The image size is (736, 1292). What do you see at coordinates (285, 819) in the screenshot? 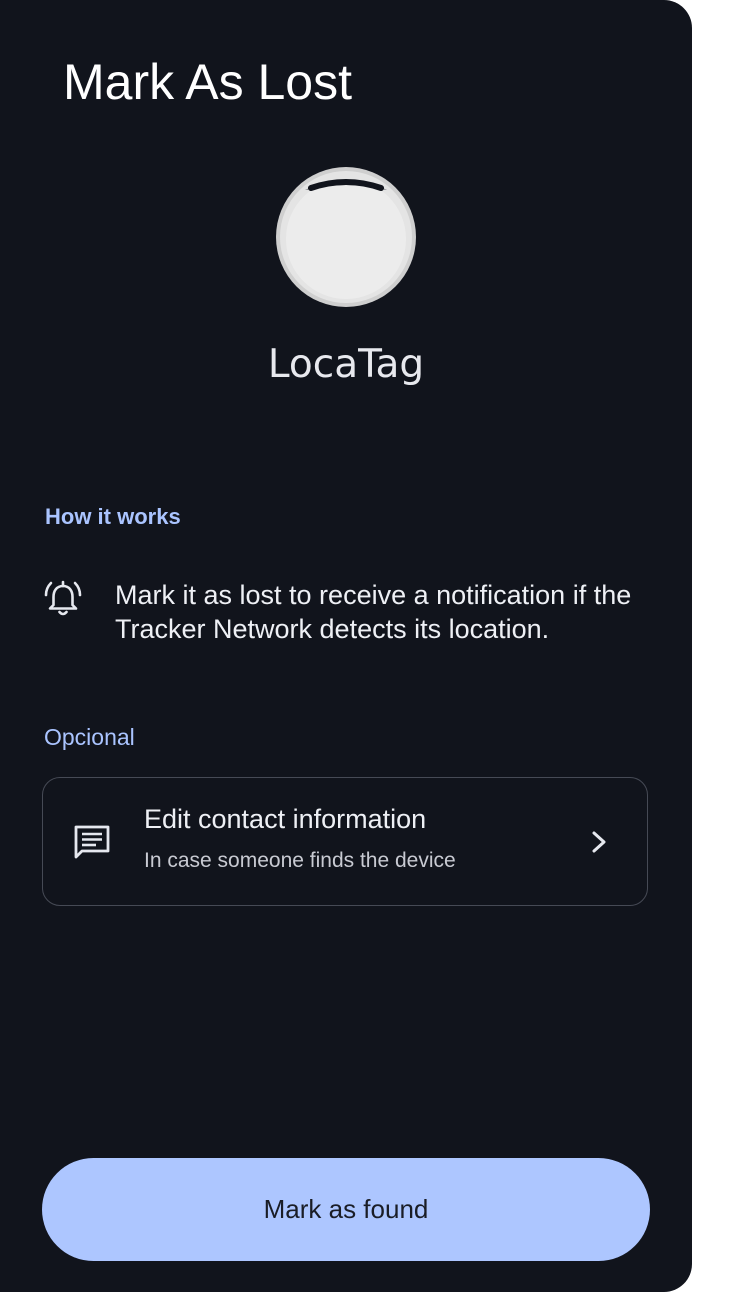
I see `card-title: Edit contact information` at bounding box center [285, 819].